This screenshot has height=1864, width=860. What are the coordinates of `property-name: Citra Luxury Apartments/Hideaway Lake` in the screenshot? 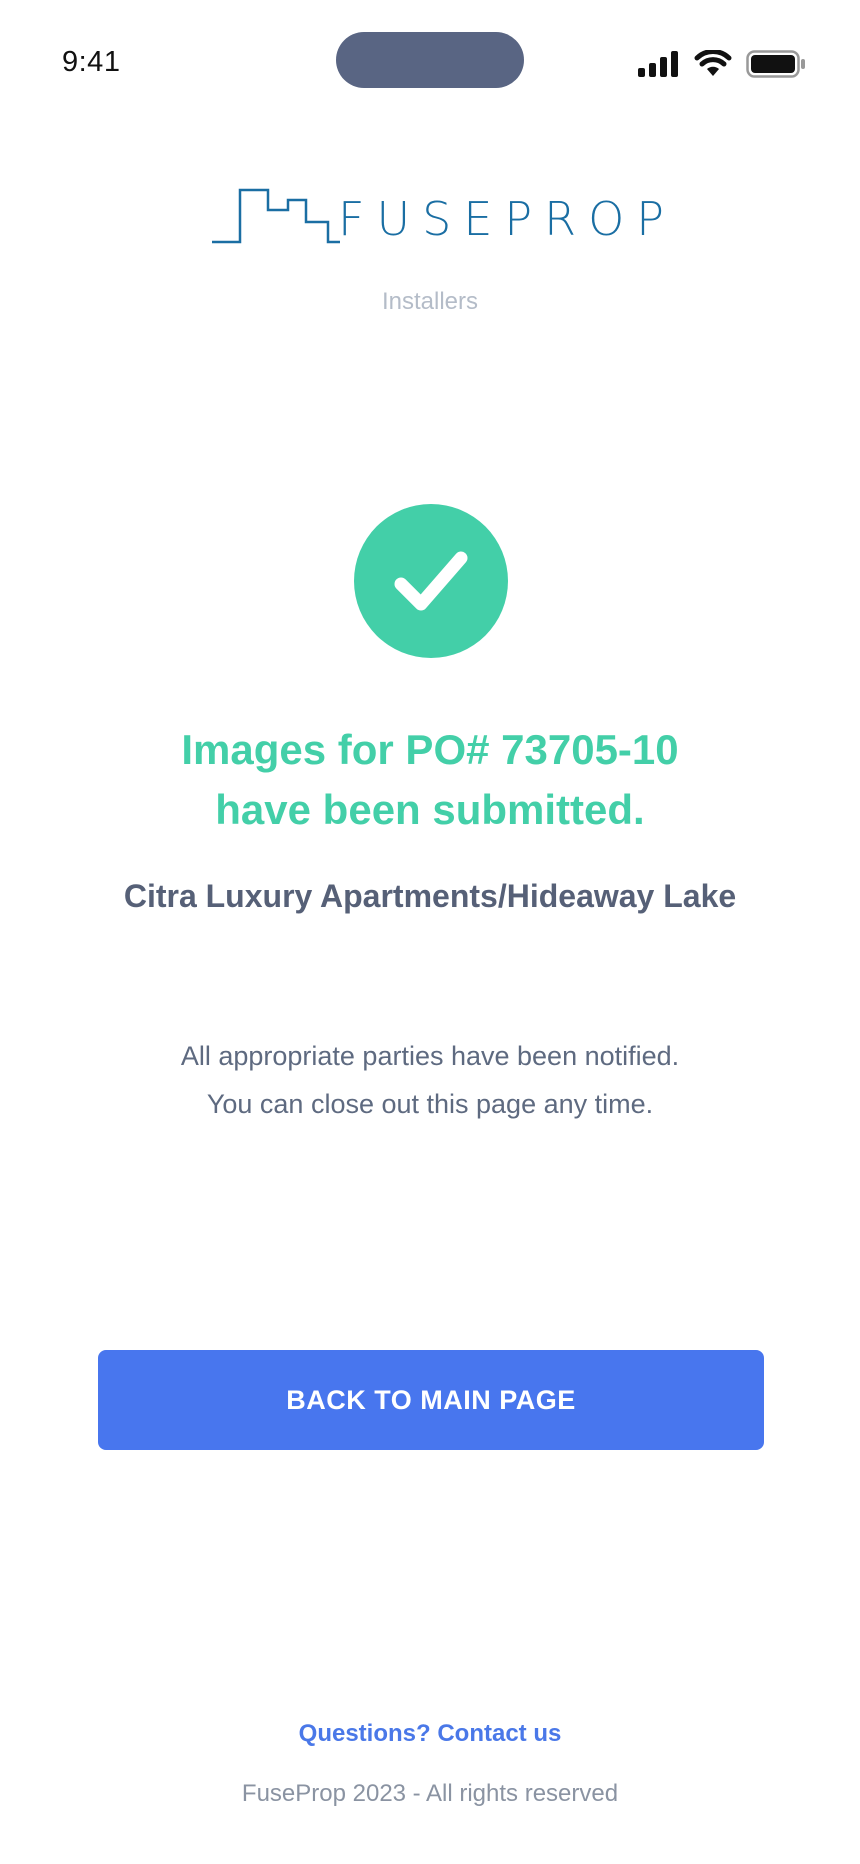 It's located at (430, 896).